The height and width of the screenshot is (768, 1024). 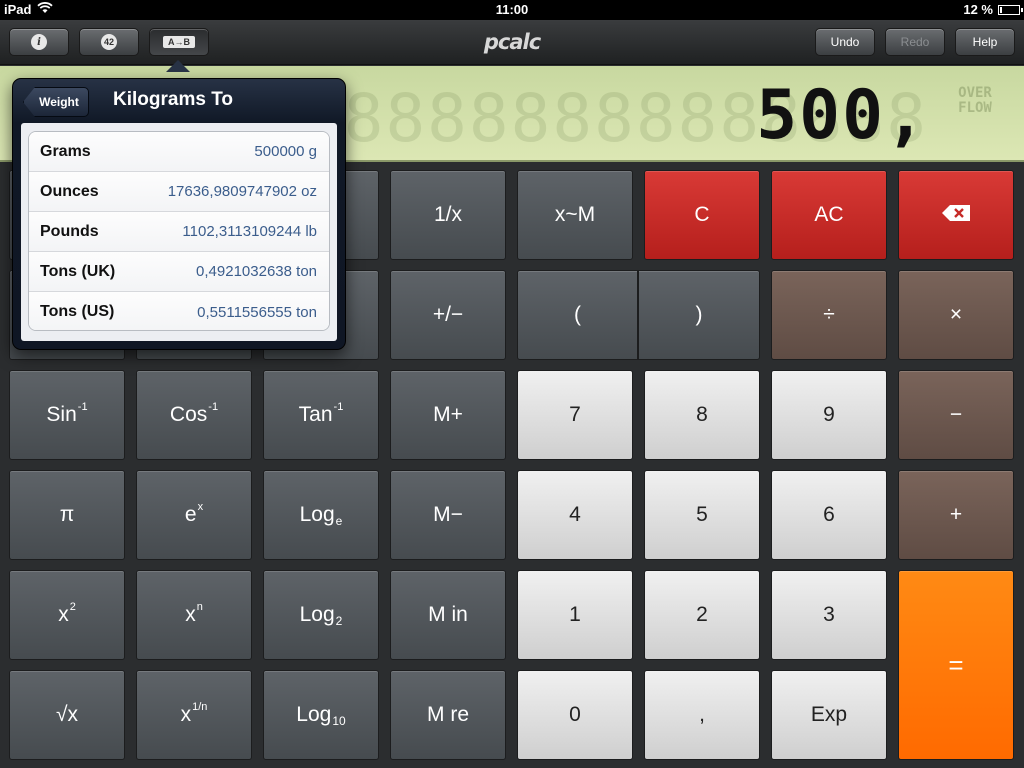 I want to click on plus-key: +, so click(x=956, y=515).